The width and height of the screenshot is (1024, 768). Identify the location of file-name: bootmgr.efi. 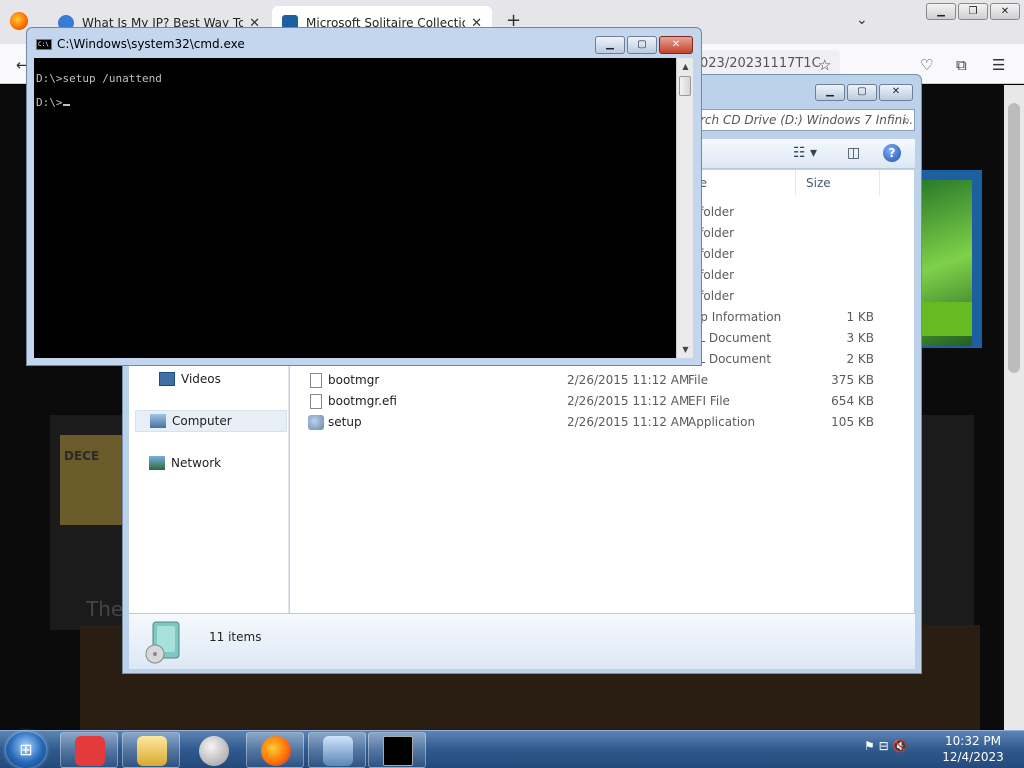
(362, 401).